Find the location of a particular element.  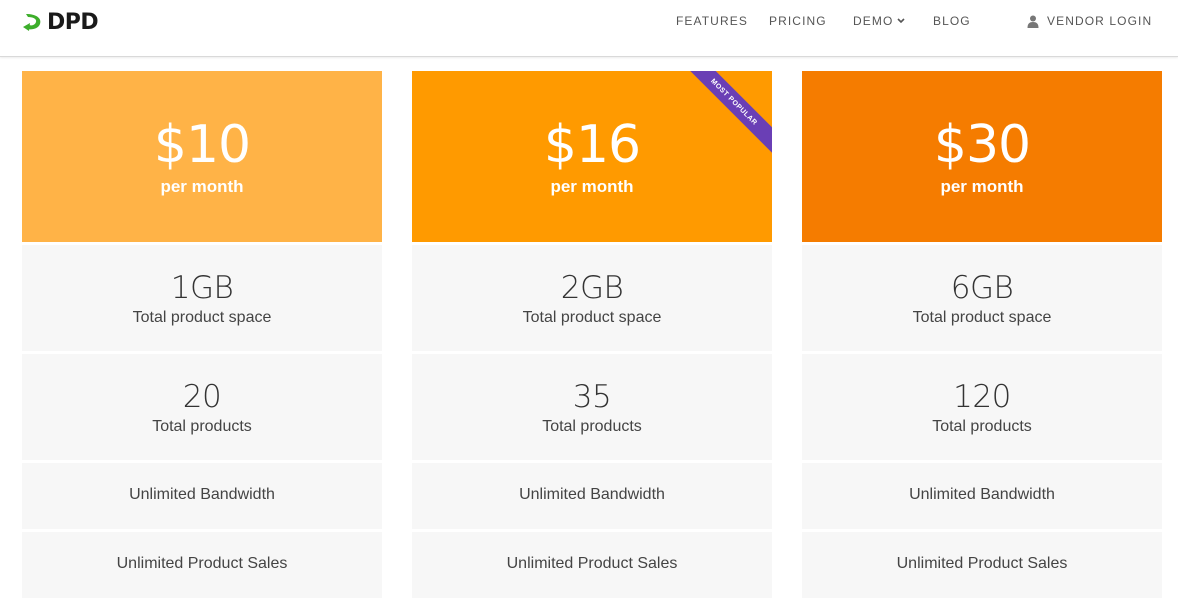

feature-product-count: 35 Total products is located at coordinates (592, 407).